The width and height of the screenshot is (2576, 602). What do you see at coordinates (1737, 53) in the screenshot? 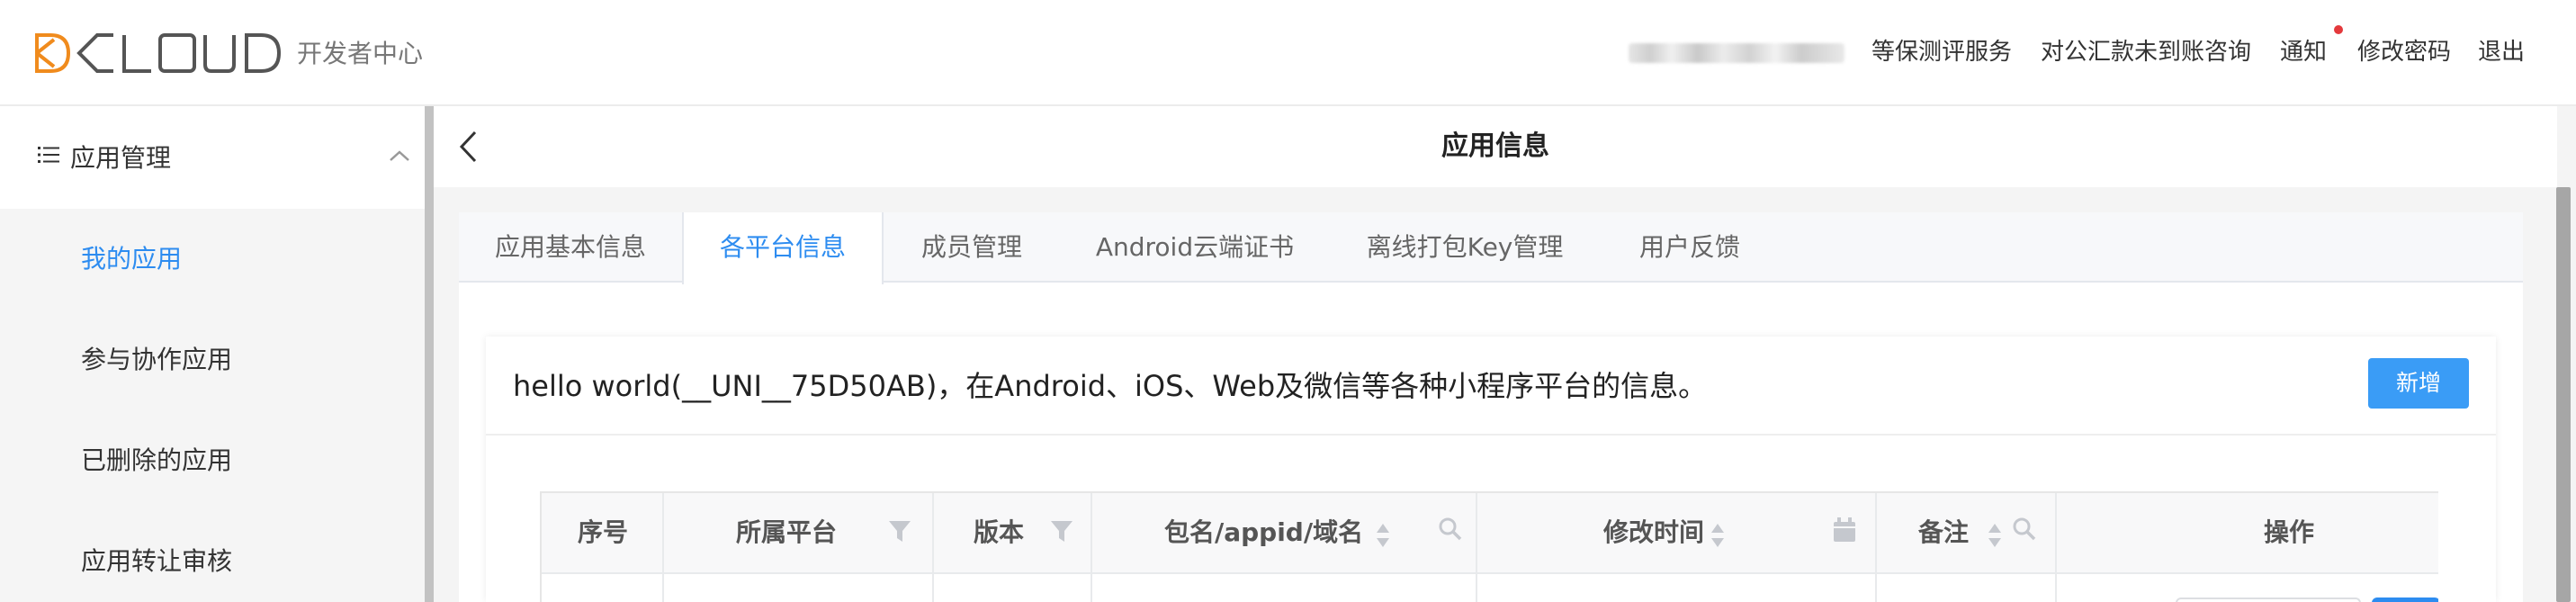
I see `account-name-redacted` at bounding box center [1737, 53].